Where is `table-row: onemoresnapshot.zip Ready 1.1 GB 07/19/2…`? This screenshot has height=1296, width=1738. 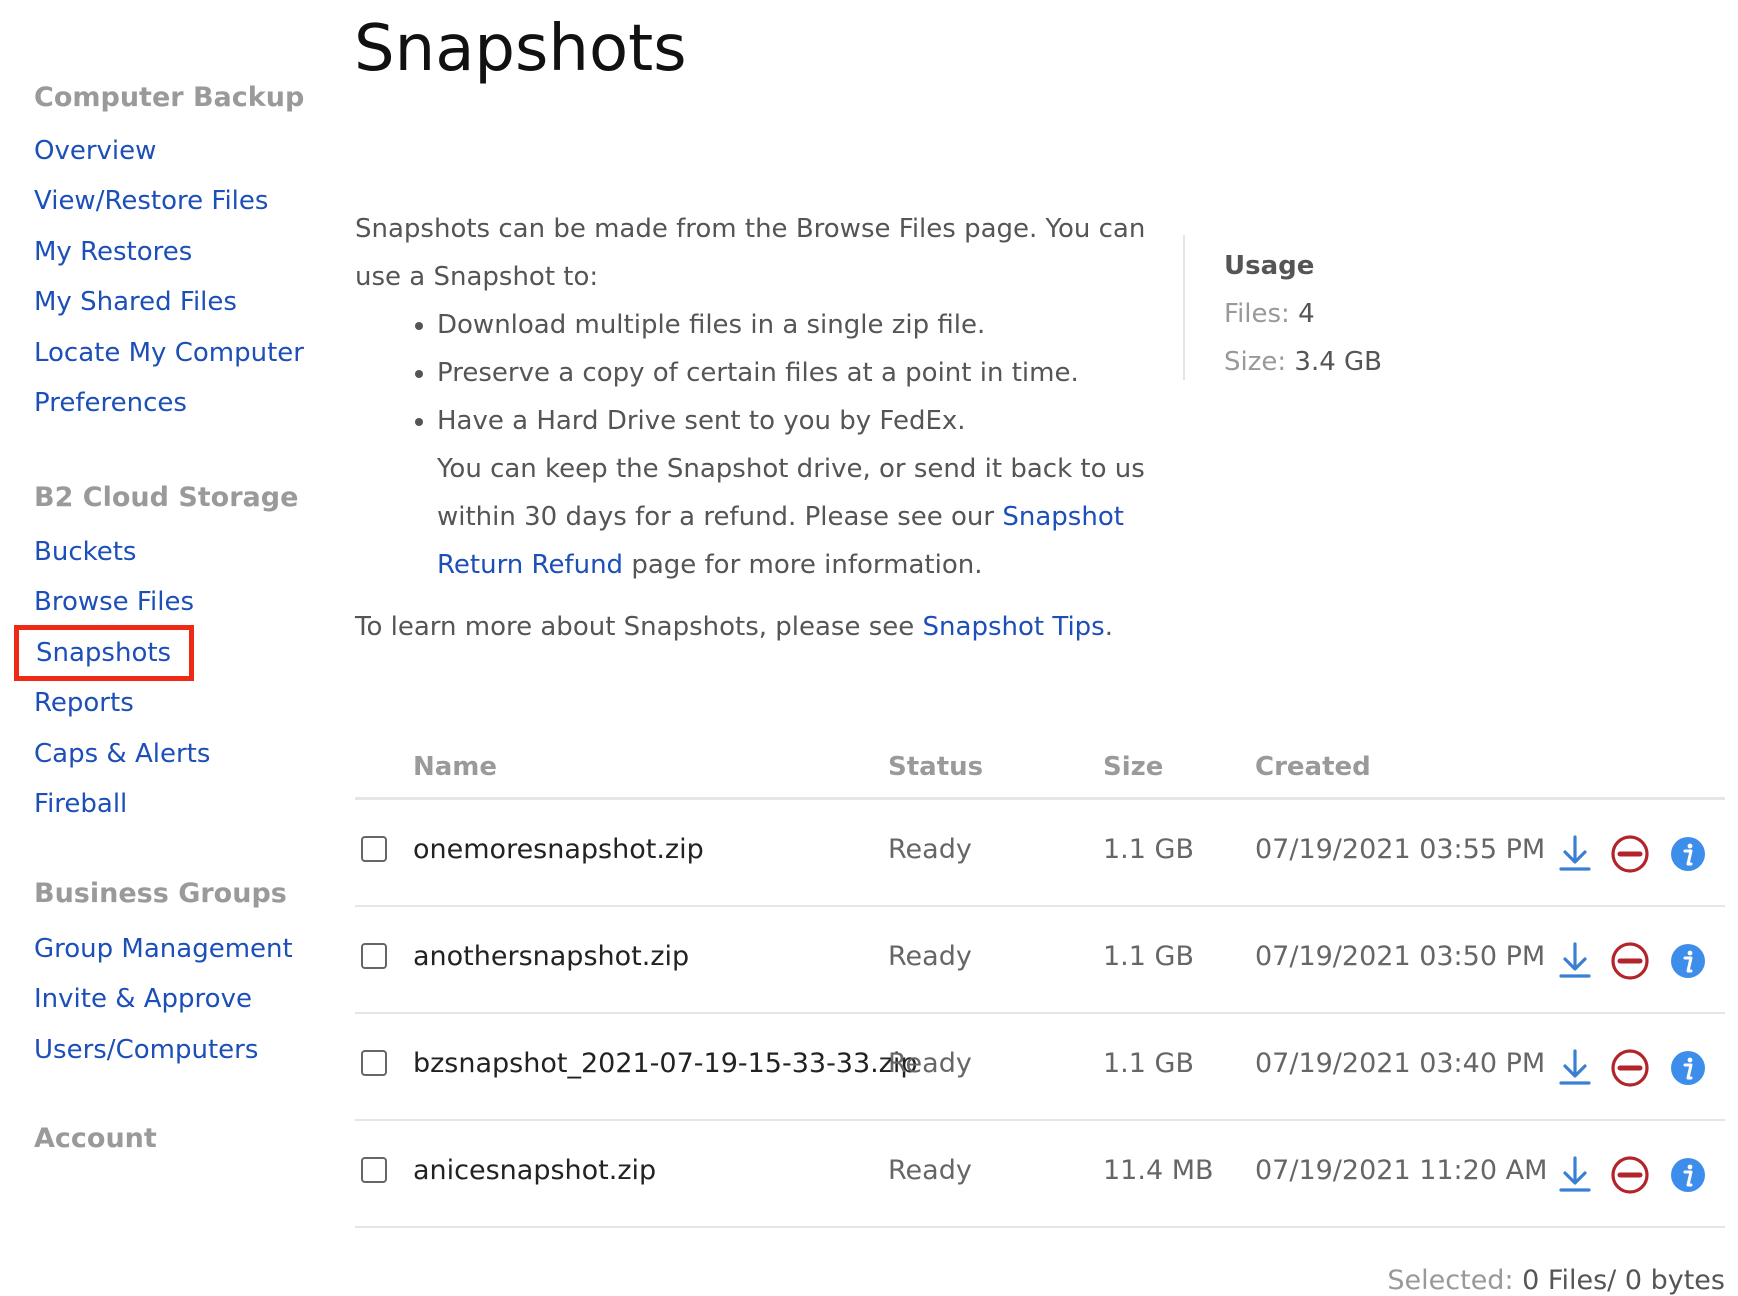
table-row: onemoresnapshot.zip Ready 1.1 GB 07/19/2… is located at coordinates (1040, 853).